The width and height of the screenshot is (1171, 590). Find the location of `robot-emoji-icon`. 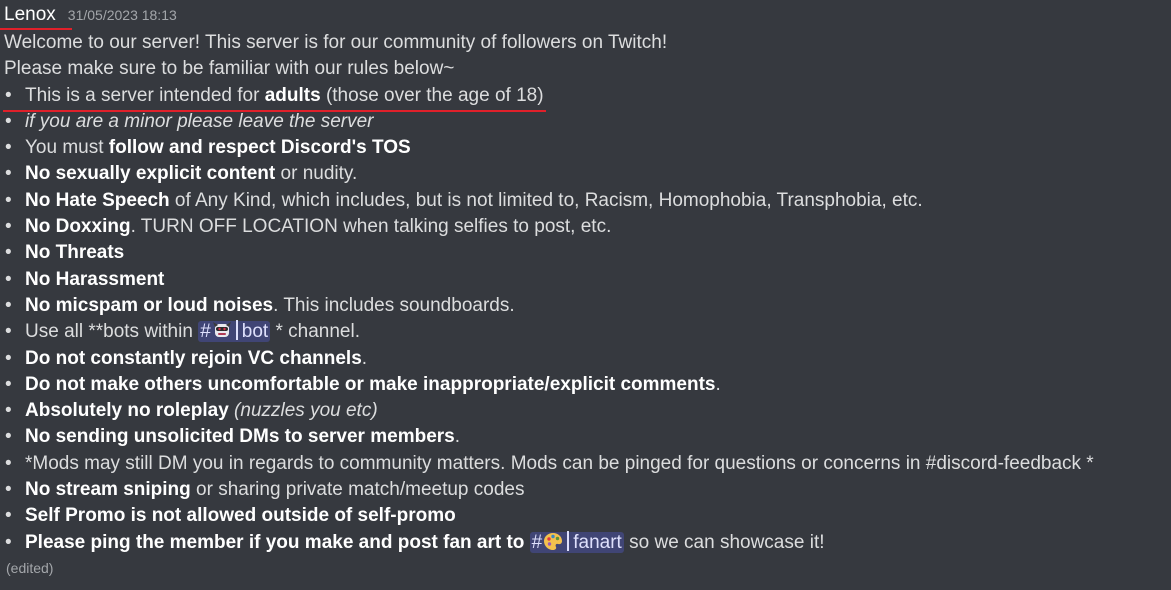

robot-emoji-icon is located at coordinates (221, 330).